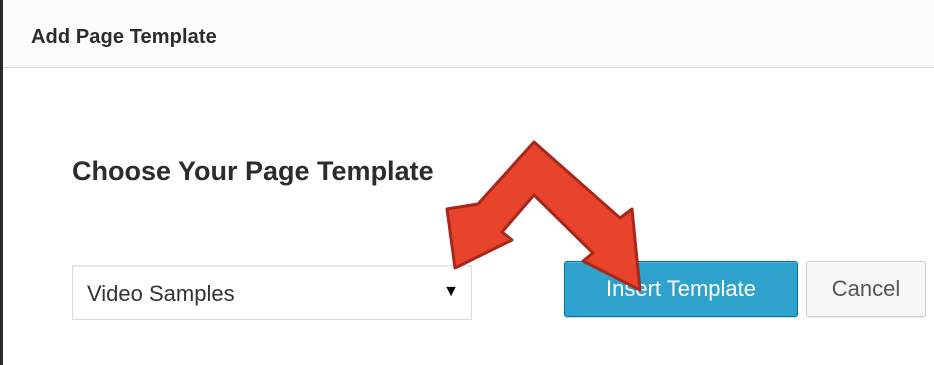 This screenshot has width=934, height=365. Describe the element at coordinates (124, 37) in the screenshot. I see `dialog-title: Add Page Template` at that location.